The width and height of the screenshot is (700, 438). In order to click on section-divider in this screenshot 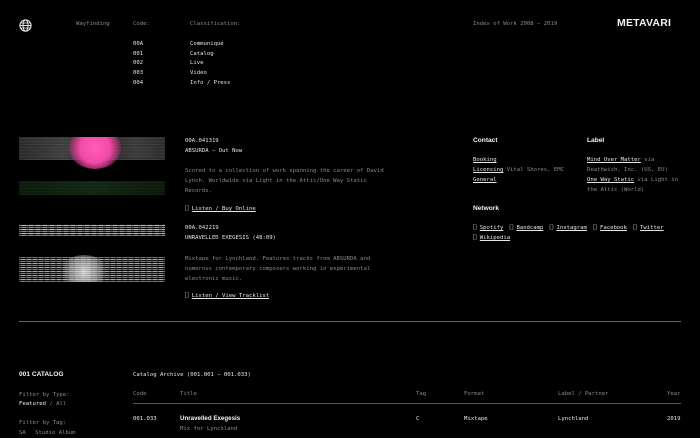, I will do `click(350, 321)`.